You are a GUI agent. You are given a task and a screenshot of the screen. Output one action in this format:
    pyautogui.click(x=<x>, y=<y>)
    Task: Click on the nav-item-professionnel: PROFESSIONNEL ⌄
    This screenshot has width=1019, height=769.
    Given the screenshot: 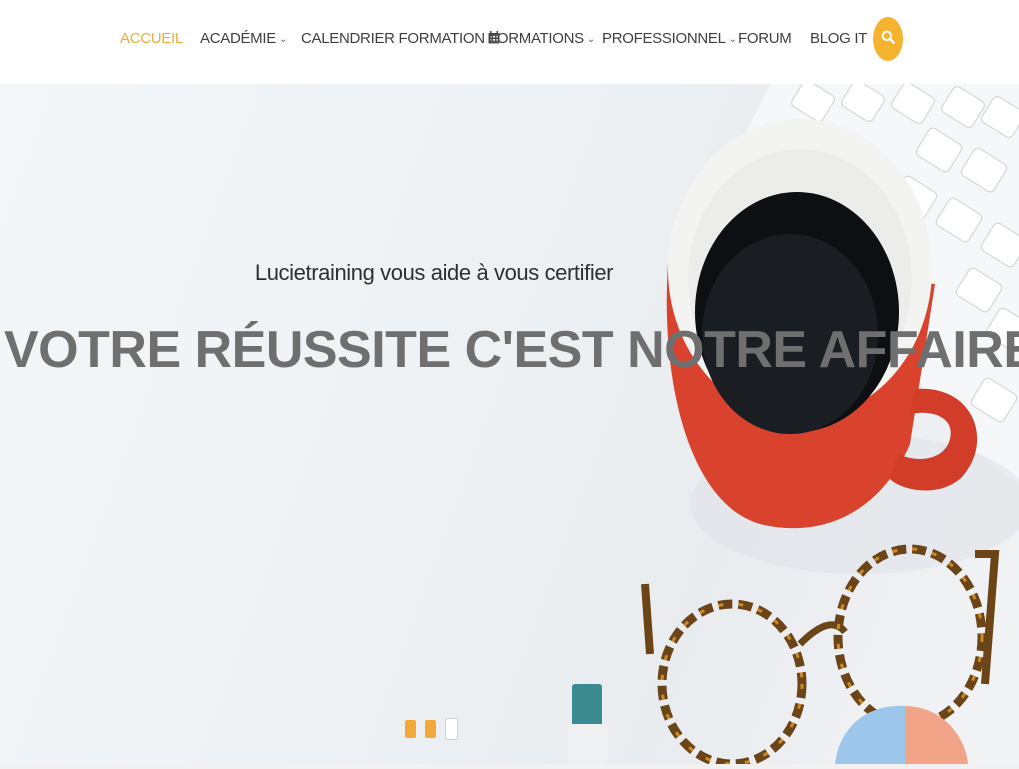 What is the action you would take?
    pyautogui.click(x=669, y=41)
    